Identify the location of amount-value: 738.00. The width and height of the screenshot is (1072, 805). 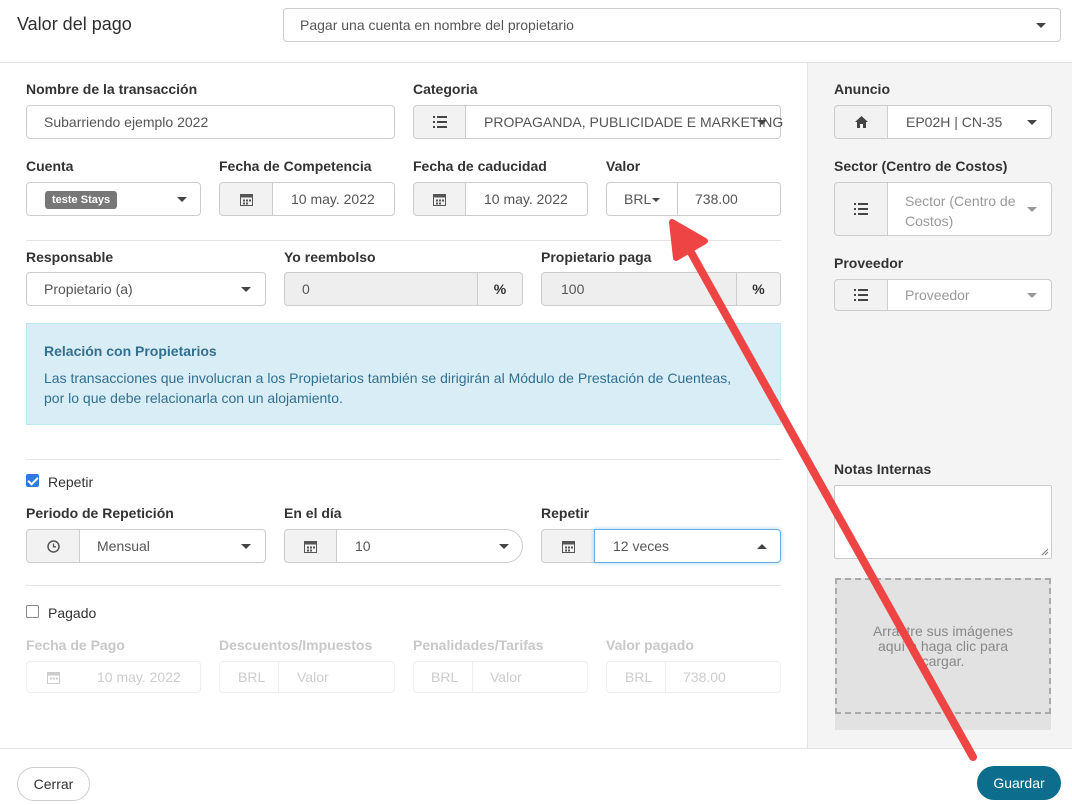
(716, 199).